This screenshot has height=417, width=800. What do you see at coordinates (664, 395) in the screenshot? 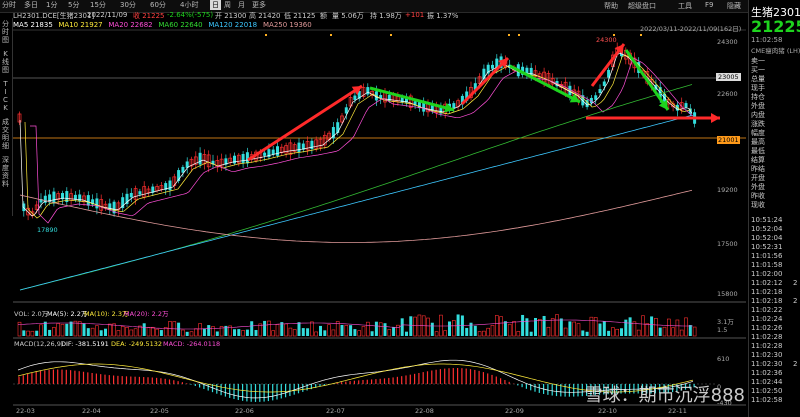
I see `watermark: 雪球：期市沉浮888` at bounding box center [664, 395].